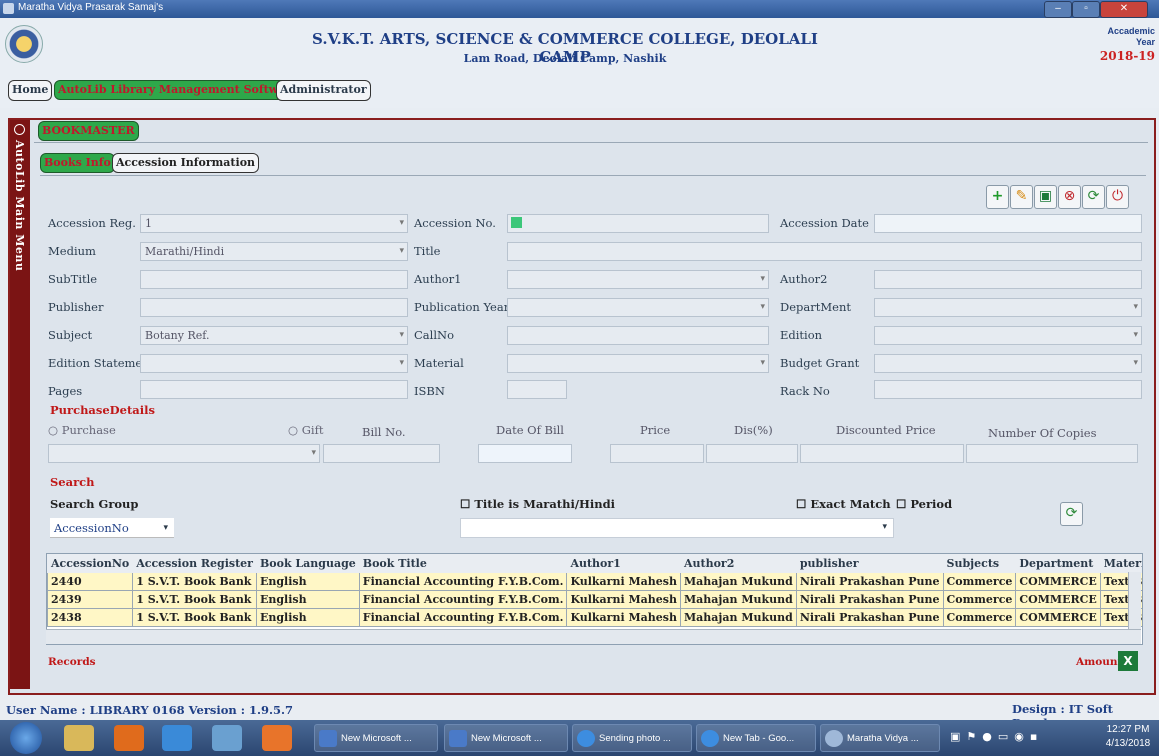 Image resolution: width=1159 pixels, height=756 pixels. What do you see at coordinates (1008, 307) in the screenshot?
I see `department-select` at bounding box center [1008, 307].